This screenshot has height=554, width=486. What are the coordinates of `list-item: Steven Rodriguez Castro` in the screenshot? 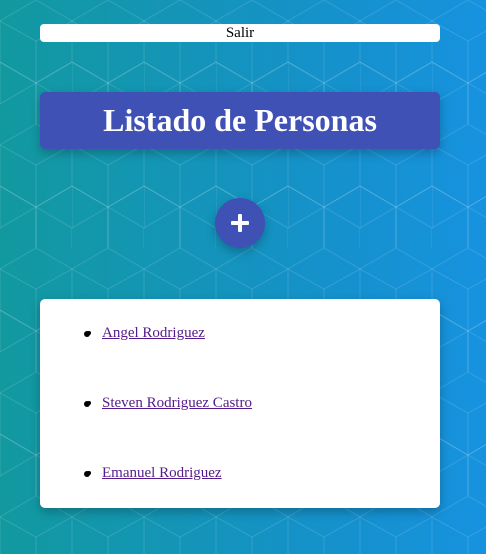 It's located at (168, 403).